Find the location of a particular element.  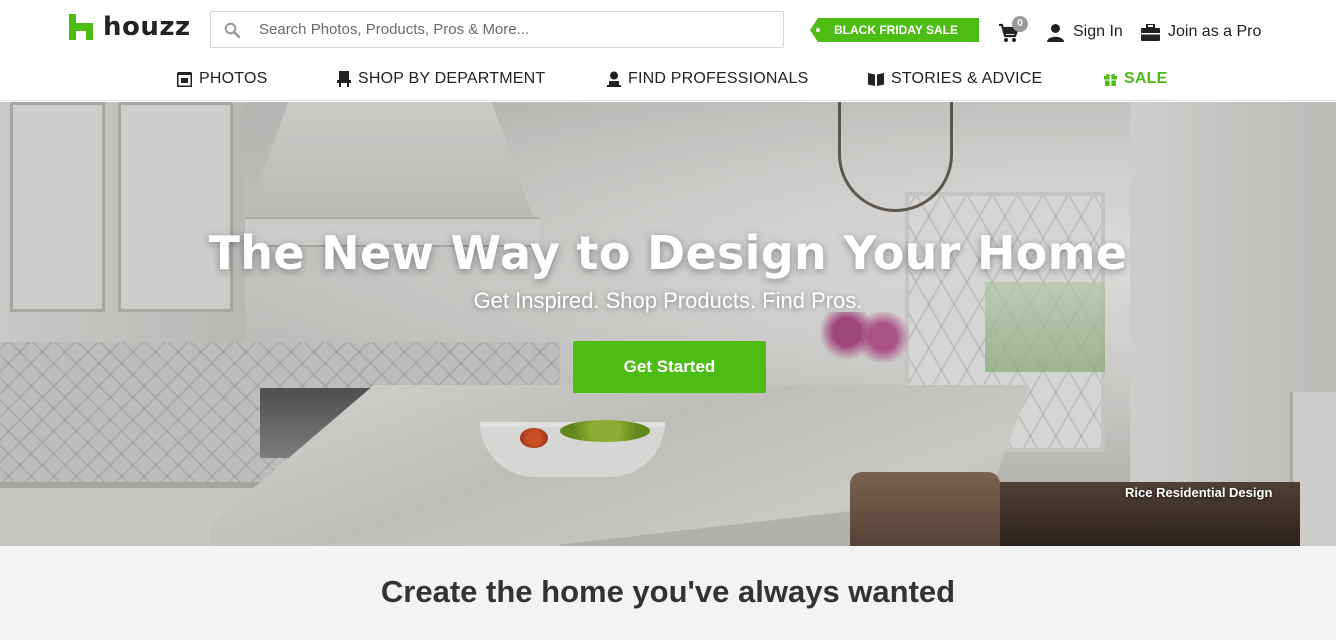

houzz-logo-icon is located at coordinates (81, 27).